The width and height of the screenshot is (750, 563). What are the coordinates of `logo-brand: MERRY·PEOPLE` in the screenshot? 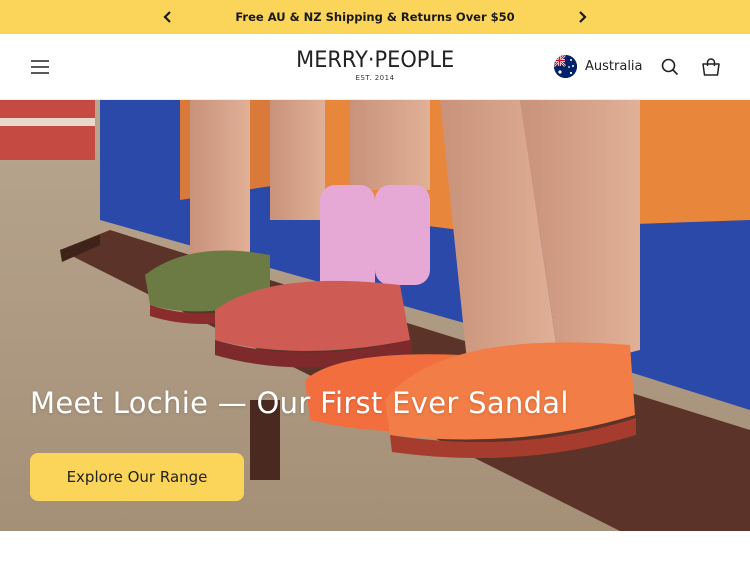 It's located at (375, 60).